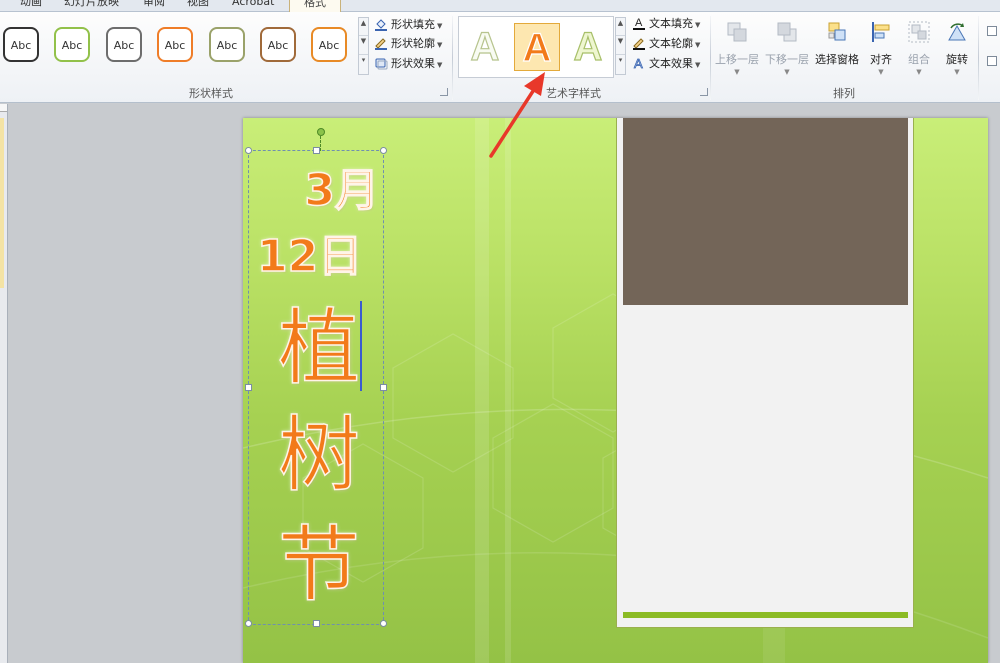  What do you see at coordinates (248, 387) in the screenshot?
I see `resize-handle-left` at bounding box center [248, 387].